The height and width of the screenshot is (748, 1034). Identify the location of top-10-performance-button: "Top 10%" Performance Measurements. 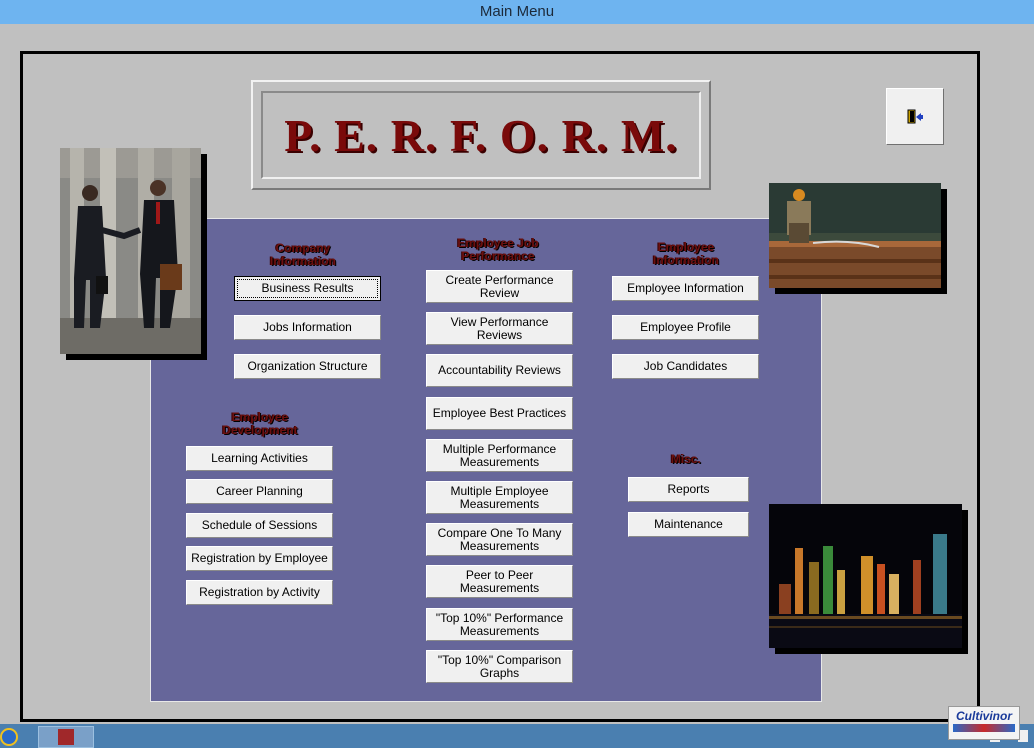
(499, 624).